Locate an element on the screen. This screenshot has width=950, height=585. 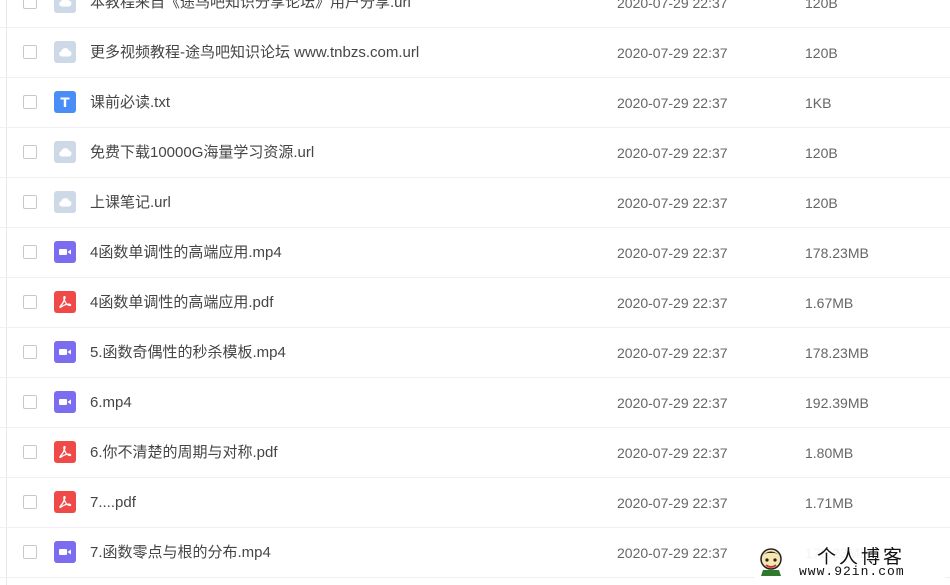
file-row: 免费下载10000G海量学习资源.url 2020-07-29 22:37 120B is located at coordinates (475, 153).